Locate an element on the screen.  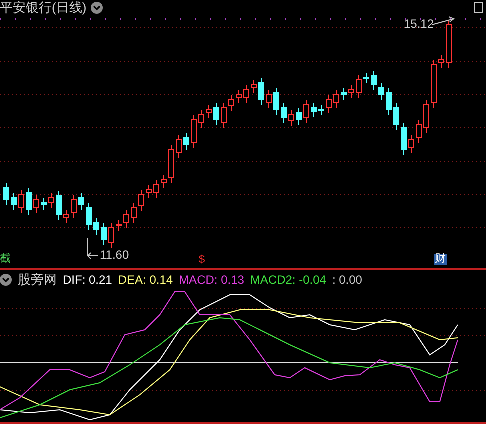
price-label: 11.60 is located at coordinates (115, 255).